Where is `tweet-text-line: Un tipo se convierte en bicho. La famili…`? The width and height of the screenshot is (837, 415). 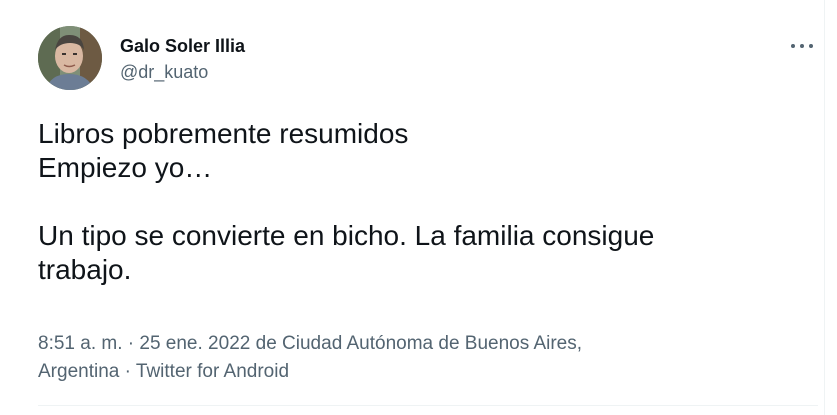 tweet-text-line: Un tipo se convierte en bicho. La famili… is located at coordinates (346, 235).